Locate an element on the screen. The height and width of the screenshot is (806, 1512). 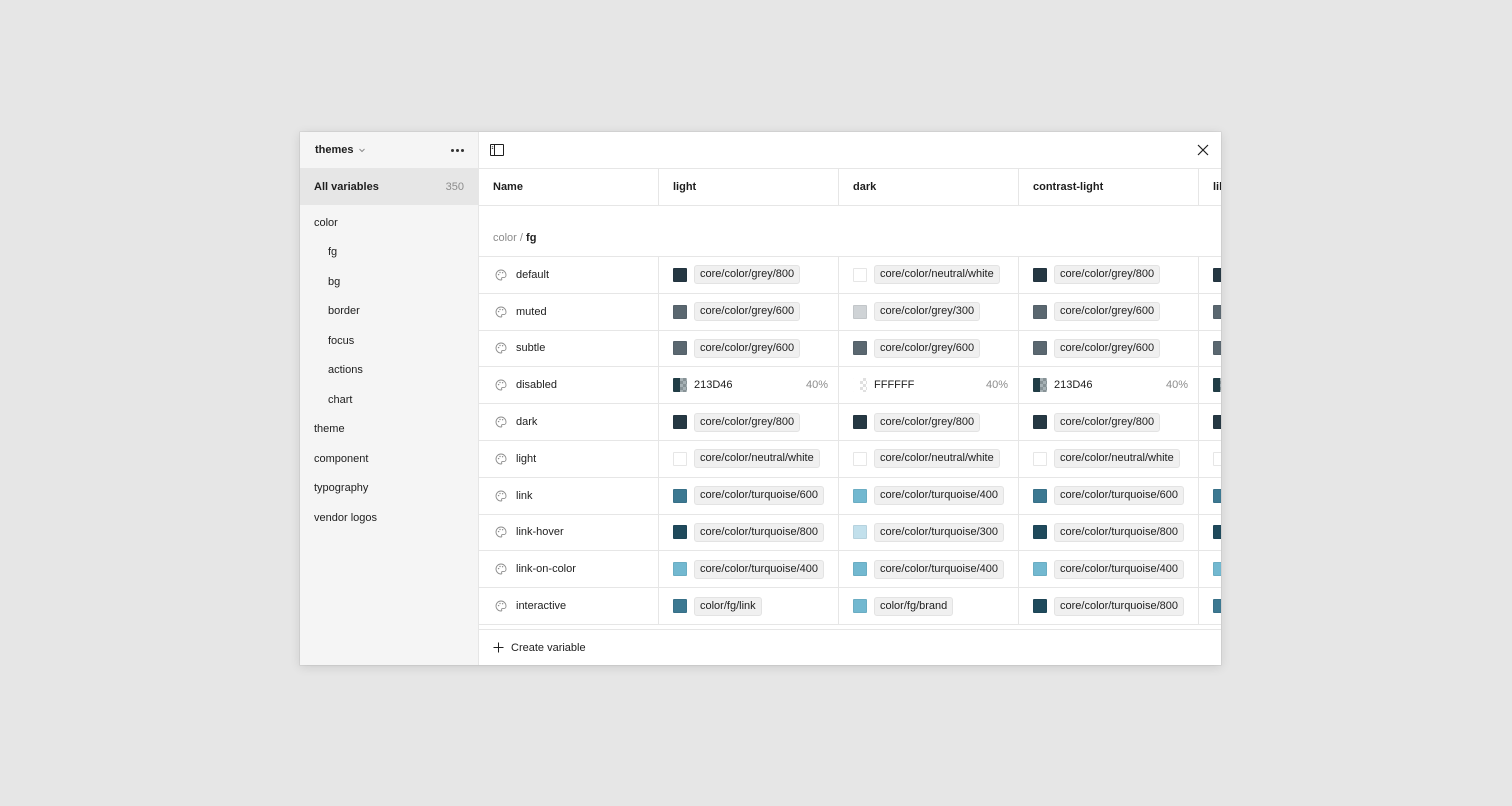
value-cell: color/fg/brand is located at coordinates (929, 606).